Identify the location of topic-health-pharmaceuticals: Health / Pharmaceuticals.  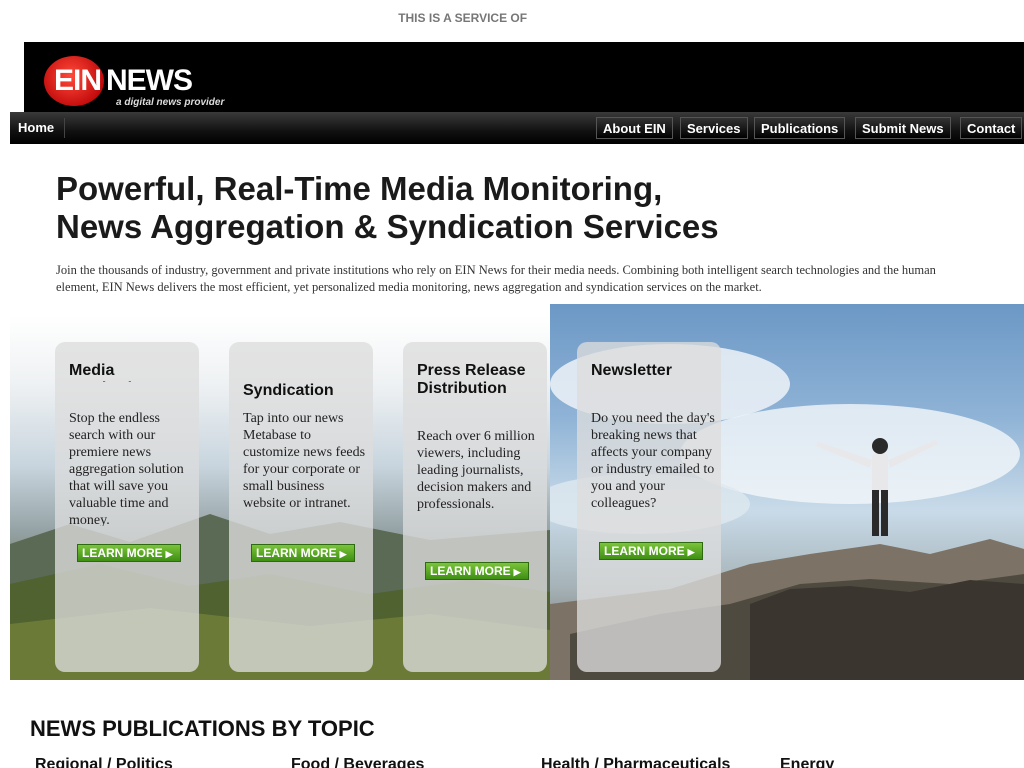
(635, 762).